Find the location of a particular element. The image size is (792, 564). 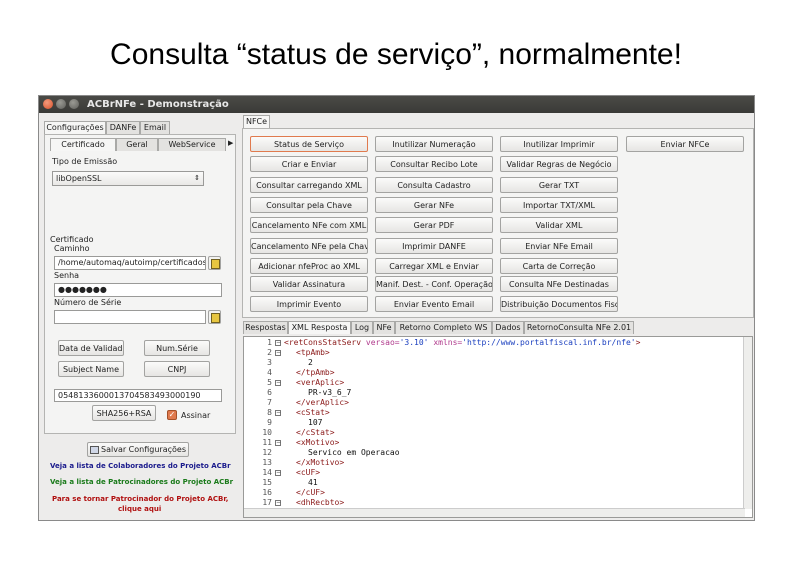

imprimir-danfe-button: Imprimir DANFE is located at coordinates (434, 246).